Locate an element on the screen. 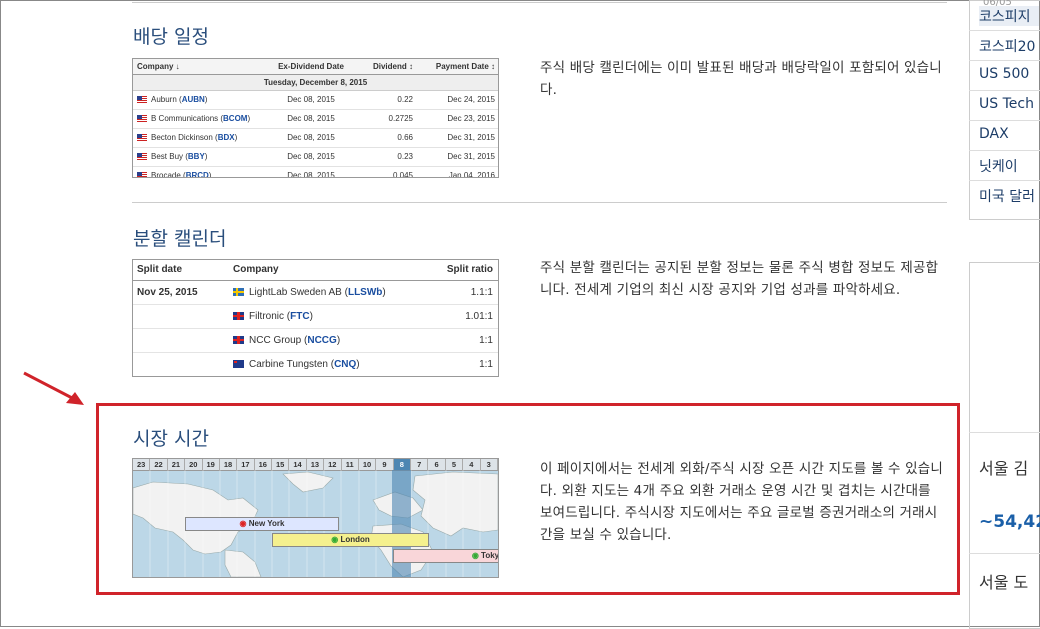 The width and height of the screenshot is (1040, 629). sidebar-item-dax: DAX is located at coordinates (994, 134).